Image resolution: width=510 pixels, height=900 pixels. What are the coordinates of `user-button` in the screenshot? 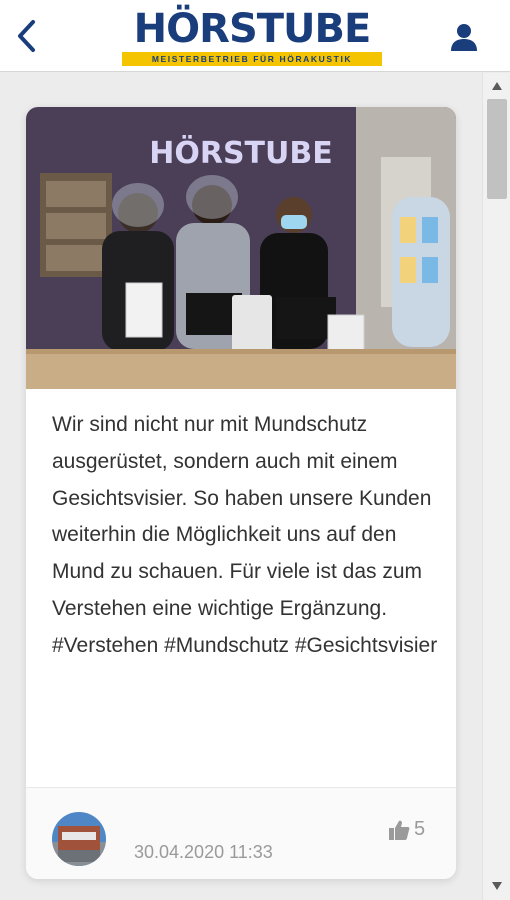 It's located at (464, 37).